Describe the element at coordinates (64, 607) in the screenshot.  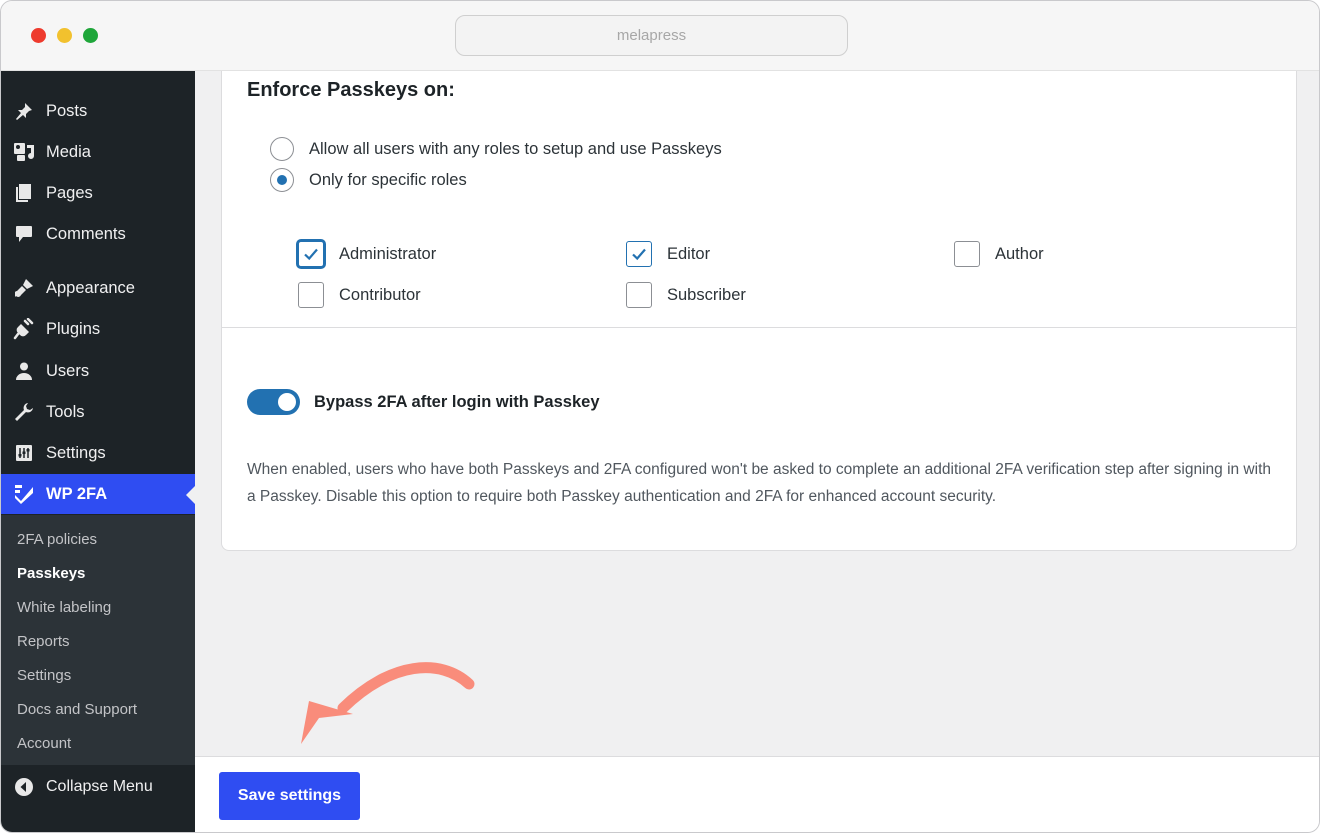
I see `submenu-item-white-labeling: White labeling` at that location.